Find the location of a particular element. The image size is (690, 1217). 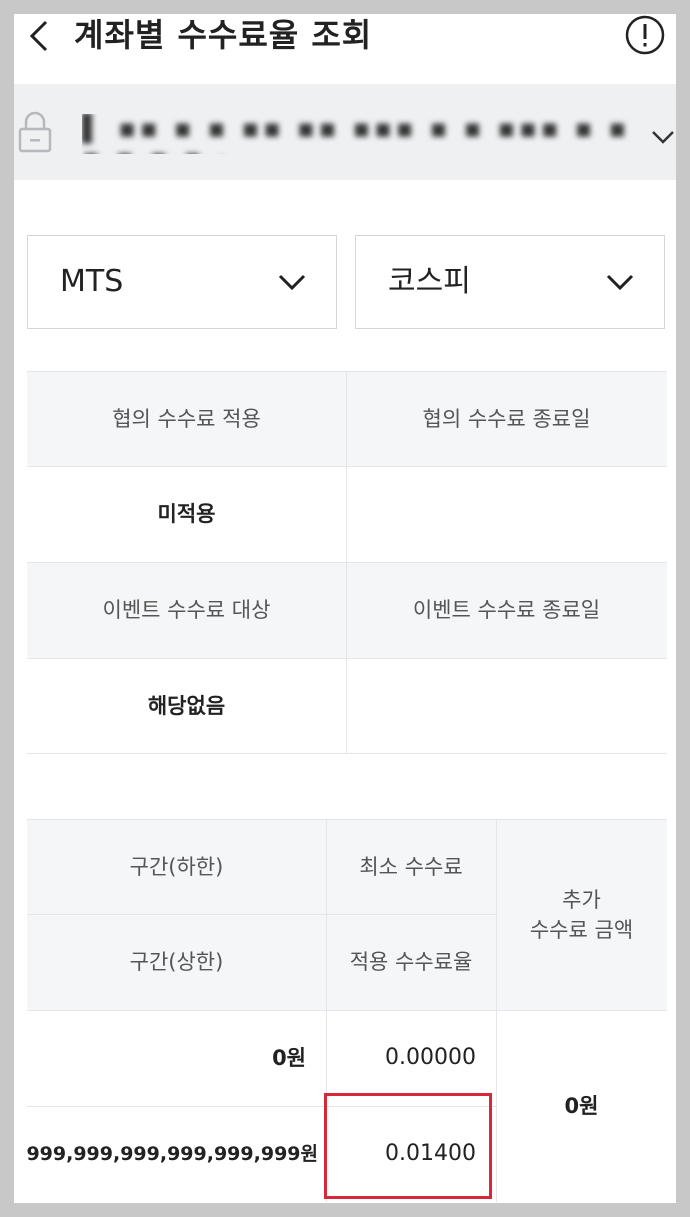

range-high-value: 999,999,999,999,999,999원 is located at coordinates (170, 1154).